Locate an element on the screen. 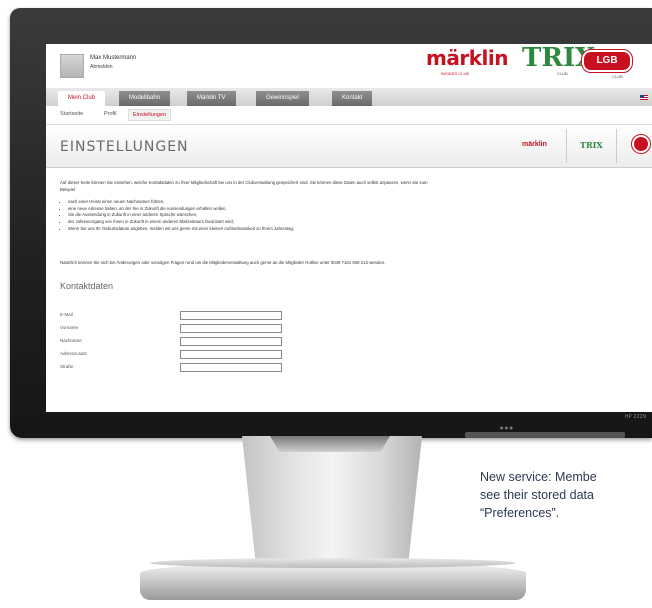  tab-gewinnspiel: Gewinnspiel is located at coordinates (282, 98).